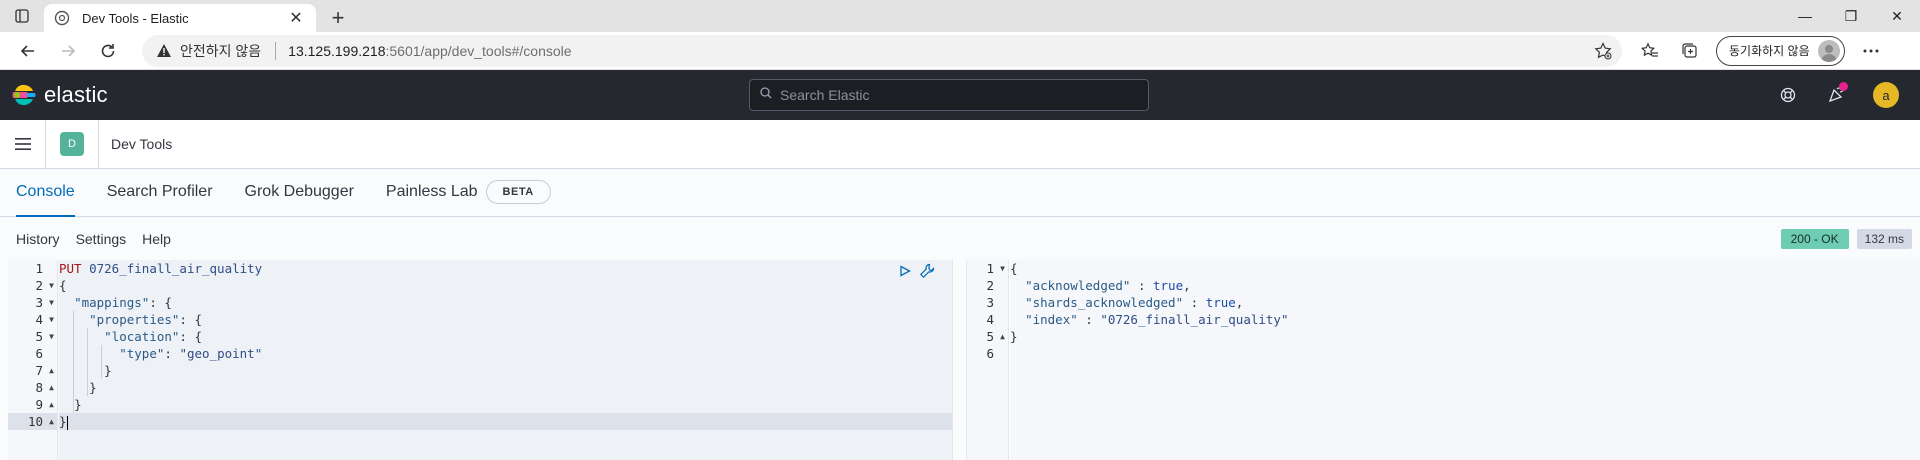 This screenshot has height=460, width=1920. I want to click on user-avatar: a, so click(1886, 95).